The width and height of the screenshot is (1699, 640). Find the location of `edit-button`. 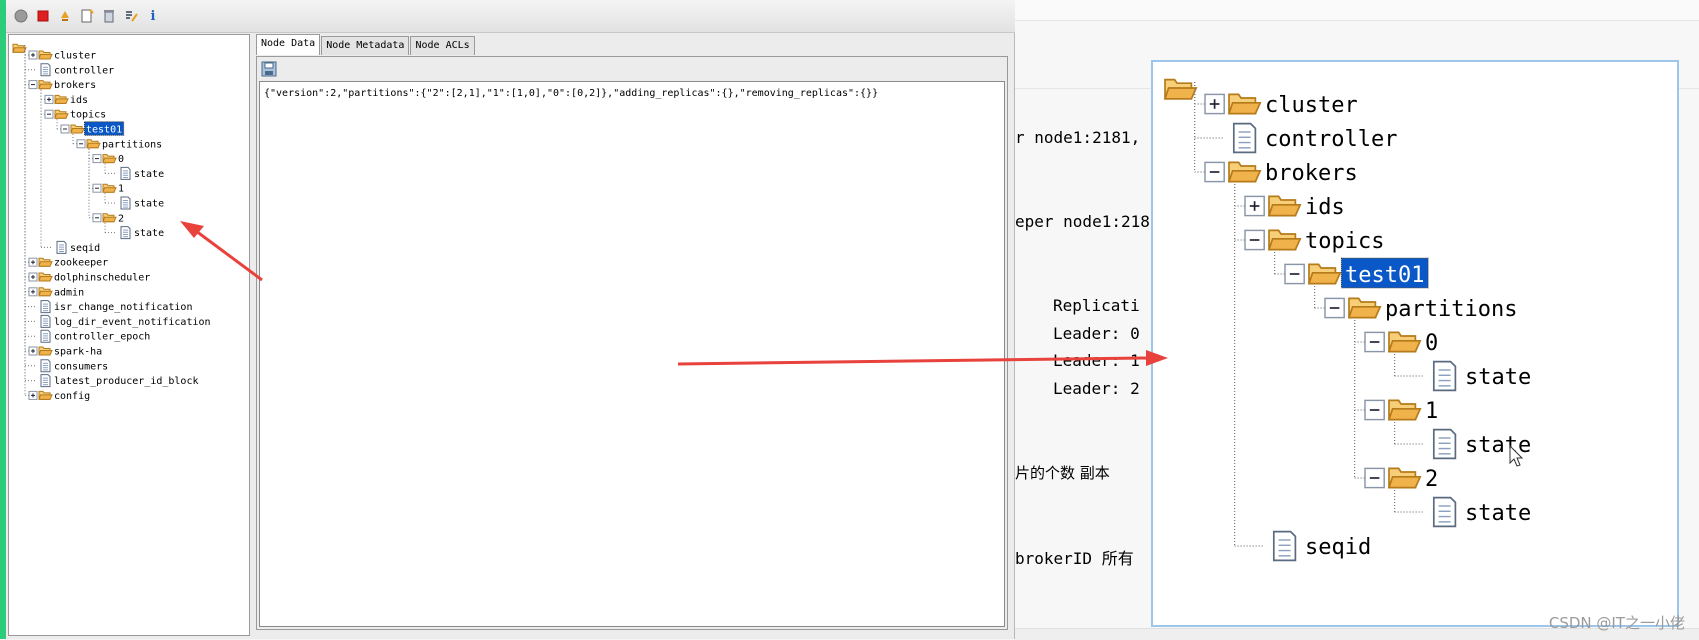

edit-button is located at coordinates (131, 16).